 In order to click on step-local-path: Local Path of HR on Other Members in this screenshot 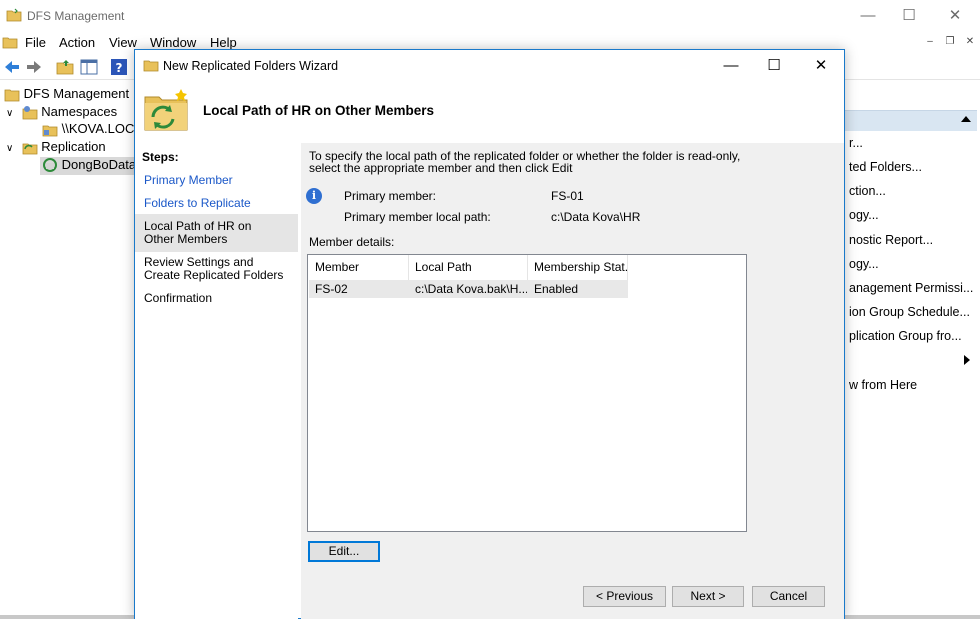, I will do `click(198, 232)`.